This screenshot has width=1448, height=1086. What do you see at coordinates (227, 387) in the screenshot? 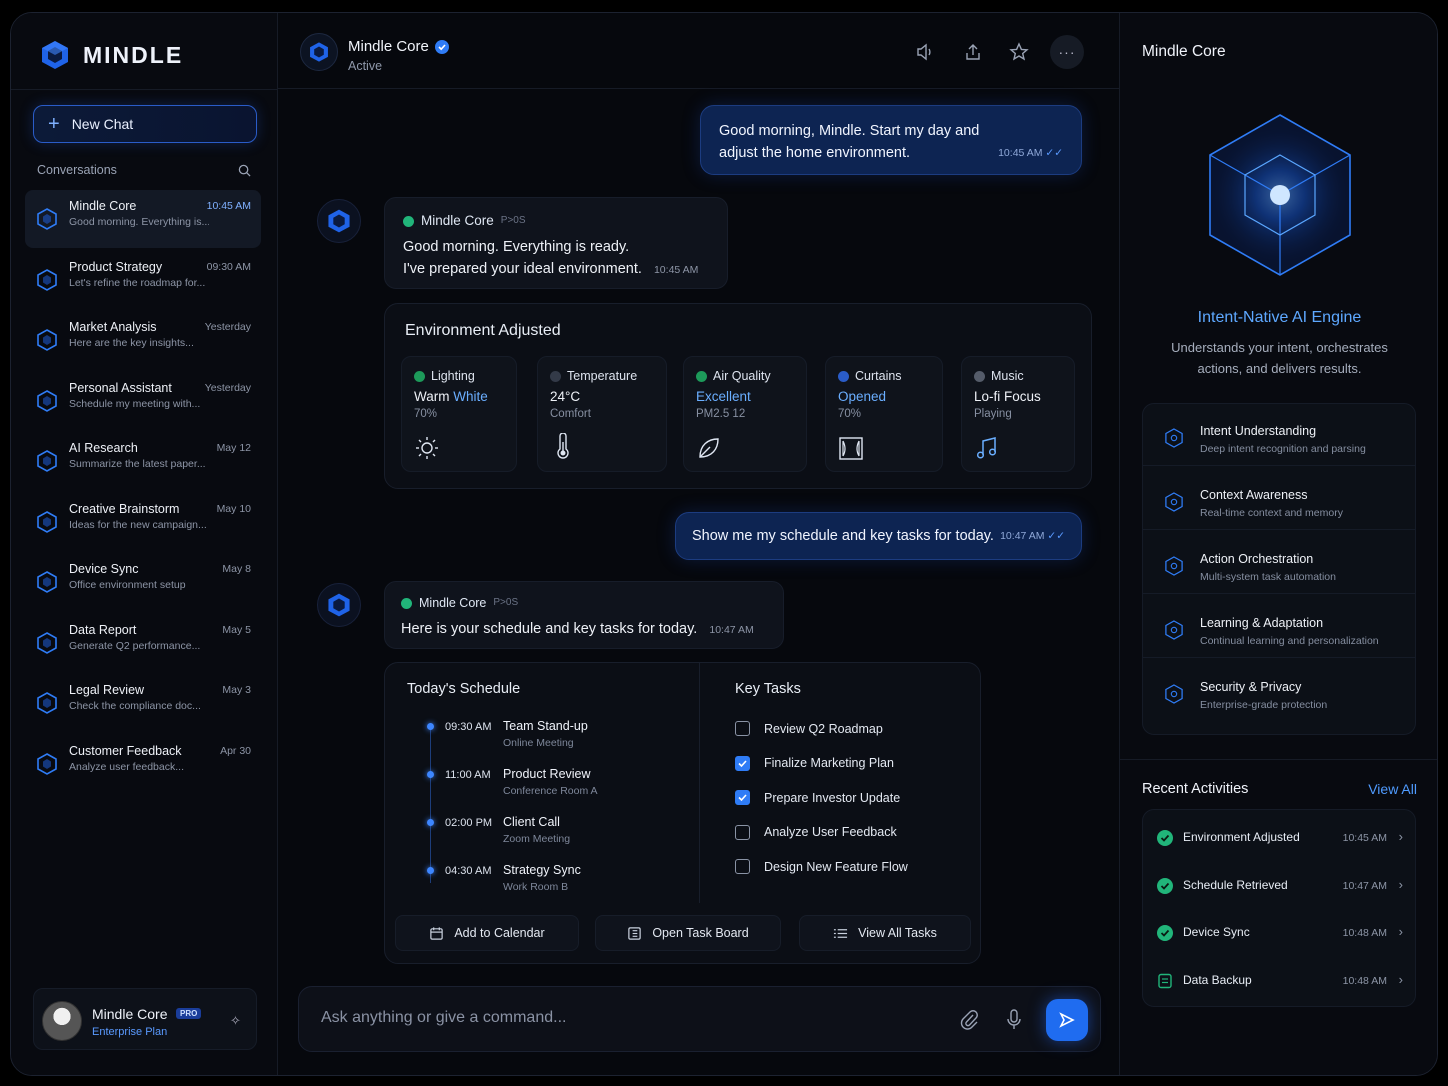
I see `conversation-time: Yesterday` at bounding box center [227, 387].